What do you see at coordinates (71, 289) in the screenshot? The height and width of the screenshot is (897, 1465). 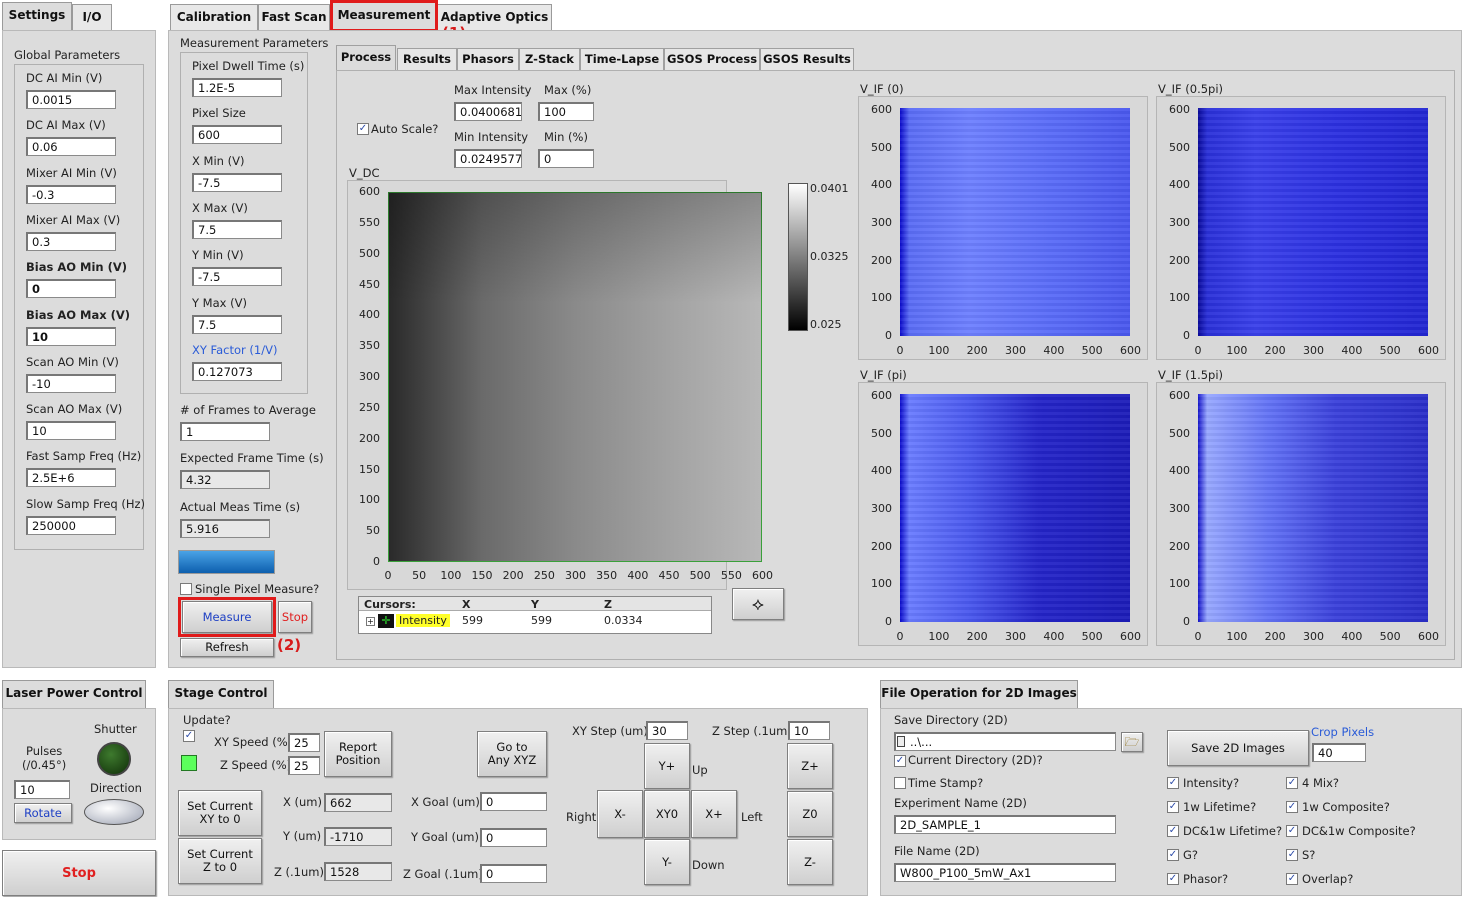 I see `global-param-input: 0` at bounding box center [71, 289].